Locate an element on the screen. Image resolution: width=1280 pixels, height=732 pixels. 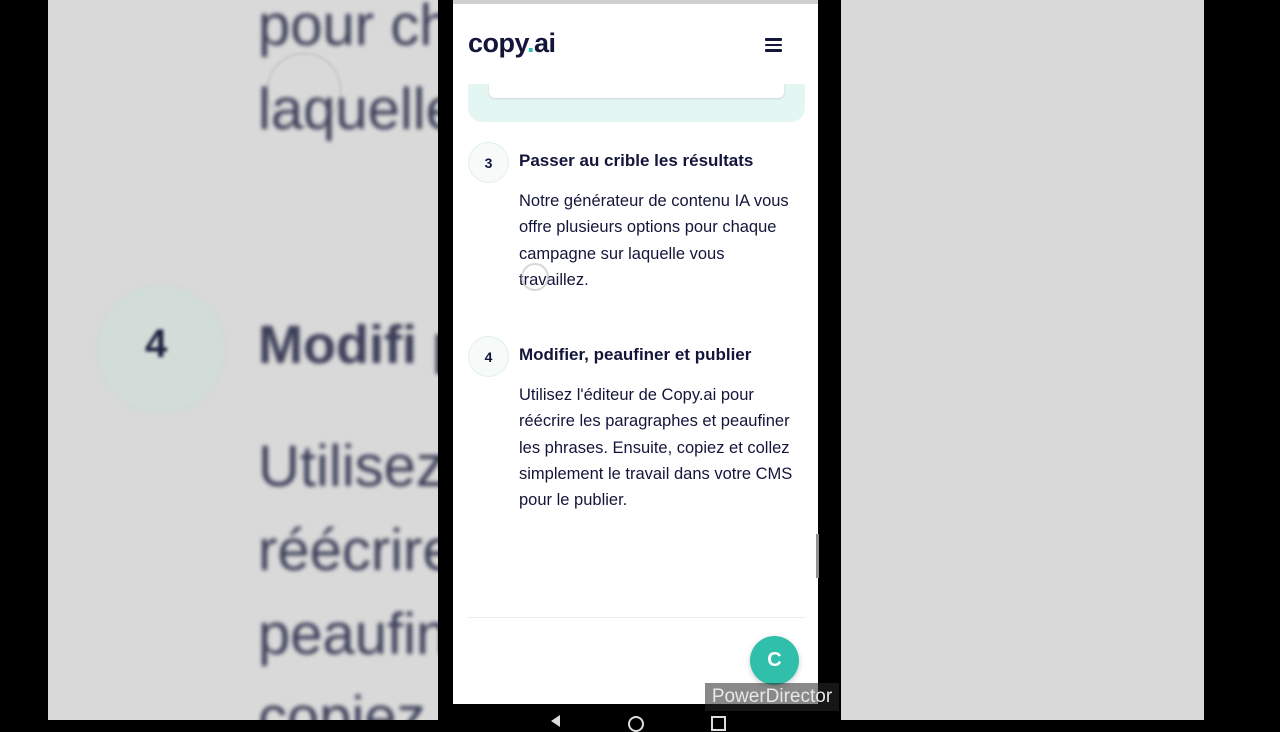
recents-icon is located at coordinates (718, 723).